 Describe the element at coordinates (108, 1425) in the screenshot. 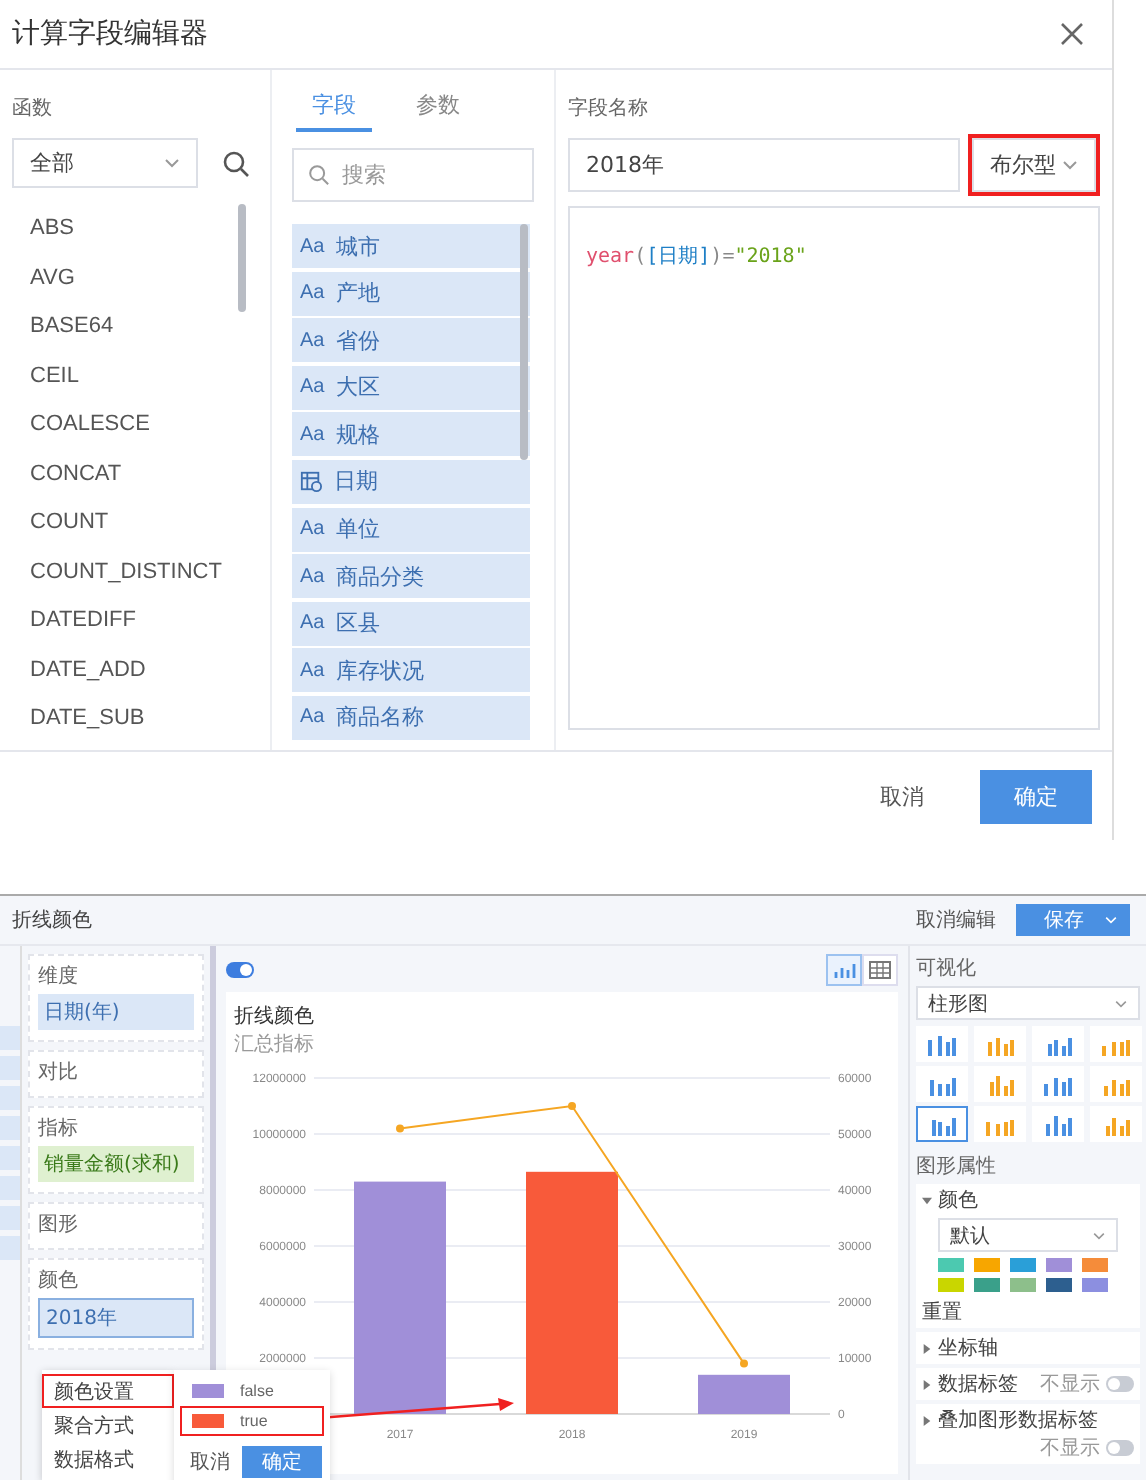

I see `menu-item: 聚合方式` at that location.